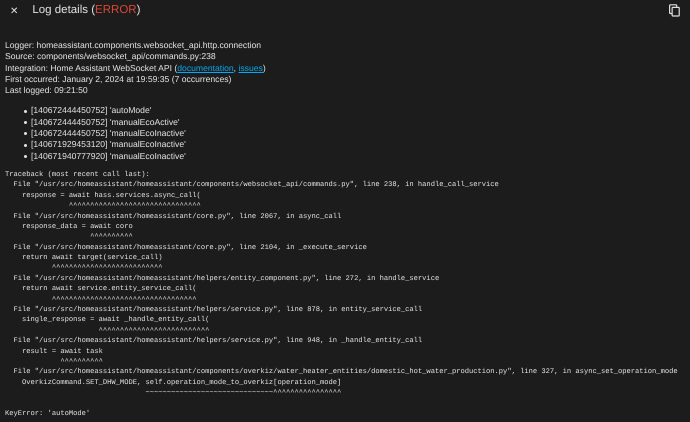  Describe the element at coordinates (105, 122) in the screenshot. I see `log-message: [140672444450752] 'manualEcoActive'` at that location.